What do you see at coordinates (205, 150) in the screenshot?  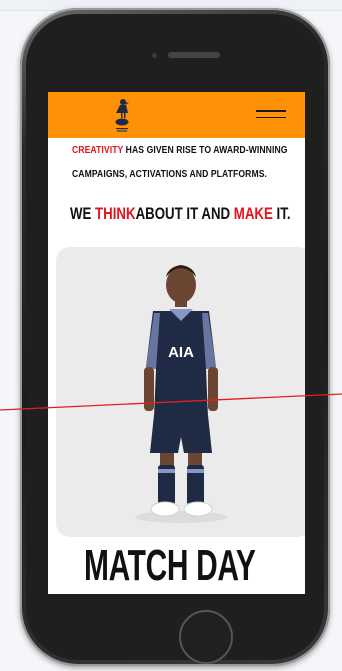 I see `intro-line-1-rest: HAS GIVEN RISE TO AWARD-WINNING` at bounding box center [205, 150].